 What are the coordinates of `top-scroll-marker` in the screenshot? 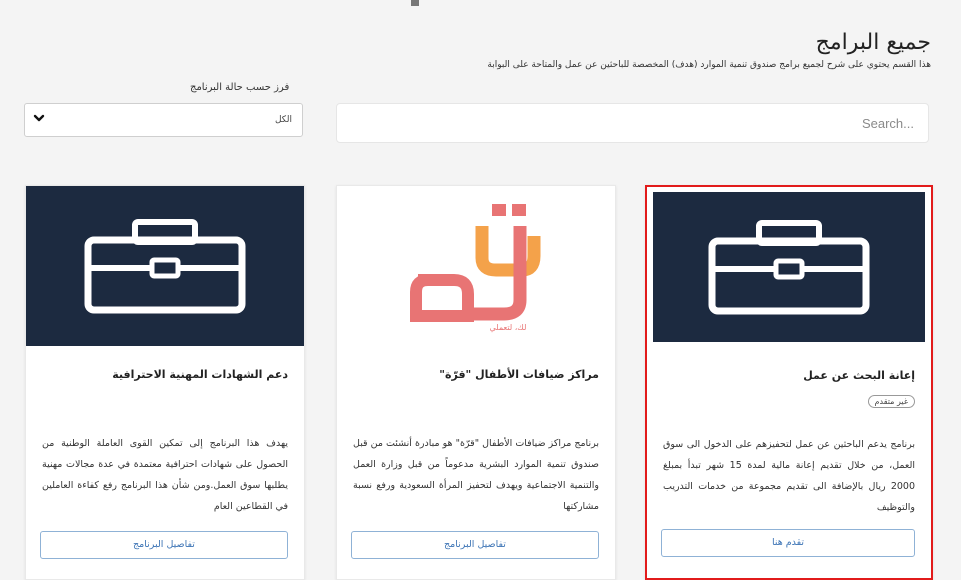 It's located at (415, 3).